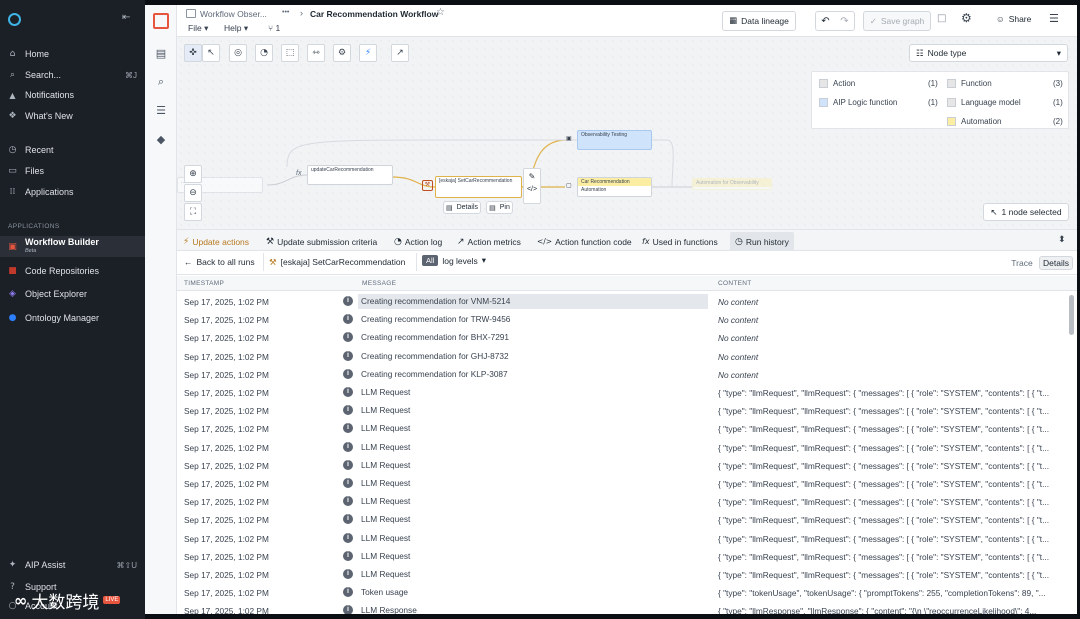 The width and height of the screenshot is (1080, 619). What do you see at coordinates (609, 140) in the screenshot?
I see `graph-node-observability-testing: ▣ Observability Testing` at bounding box center [609, 140].